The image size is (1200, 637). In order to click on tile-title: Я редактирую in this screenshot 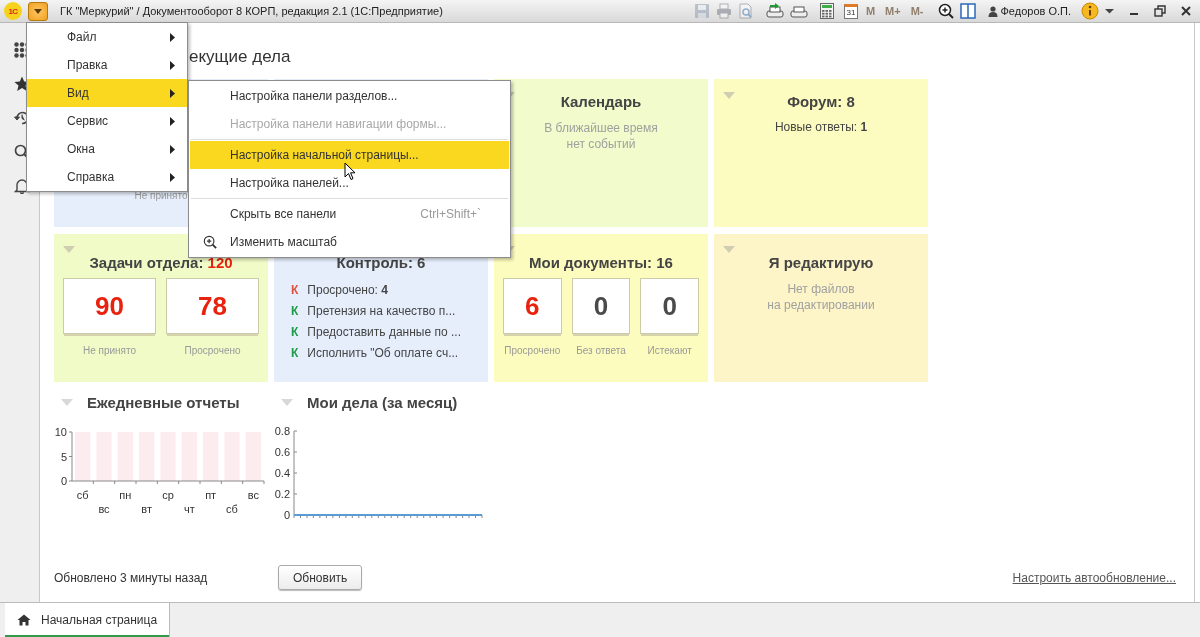, I will do `click(821, 263)`.